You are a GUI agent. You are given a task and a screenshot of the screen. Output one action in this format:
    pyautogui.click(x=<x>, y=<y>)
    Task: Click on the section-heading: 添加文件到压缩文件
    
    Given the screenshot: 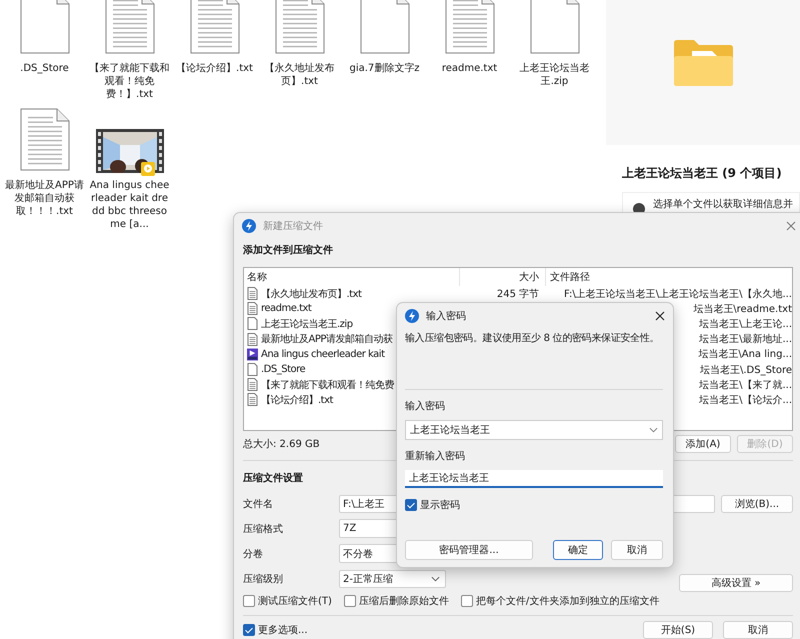 What is the action you would take?
    pyautogui.click(x=288, y=250)
    